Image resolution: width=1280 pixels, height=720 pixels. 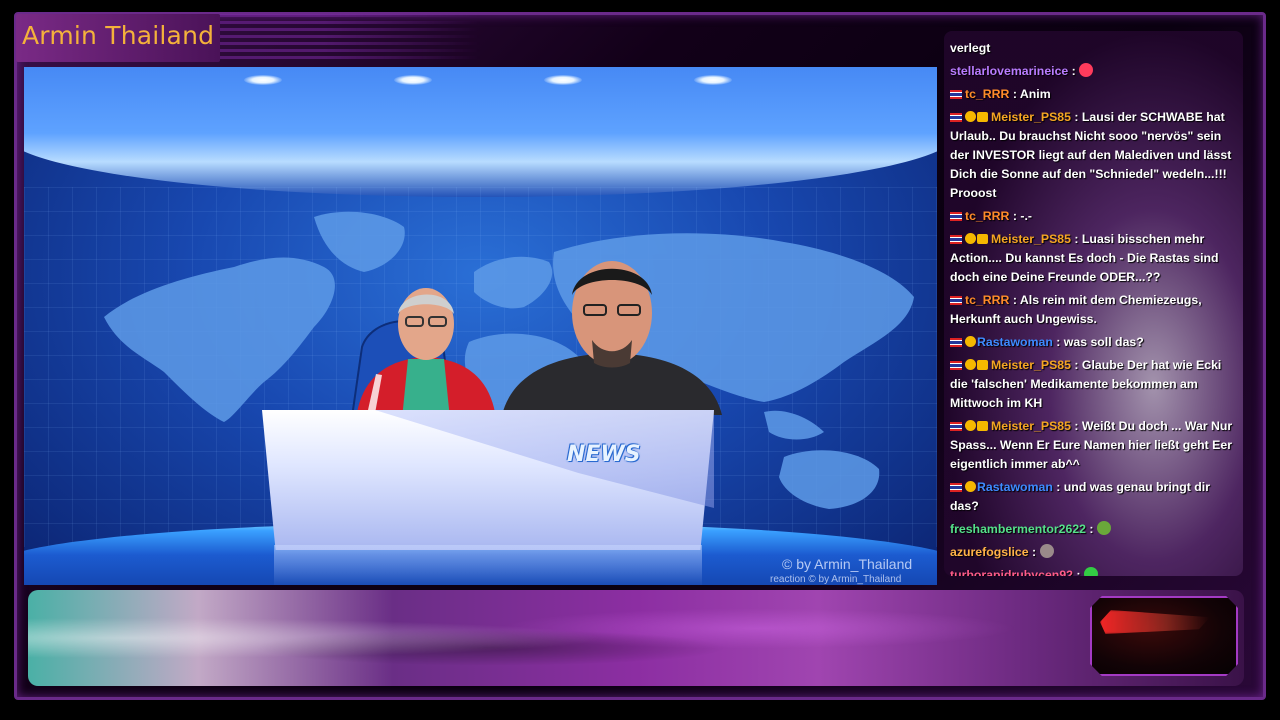 What do you see at coordinates (1035, 94) in the screenshot?
I see `chat-text: Anim` at bounding box center [1035, 94].